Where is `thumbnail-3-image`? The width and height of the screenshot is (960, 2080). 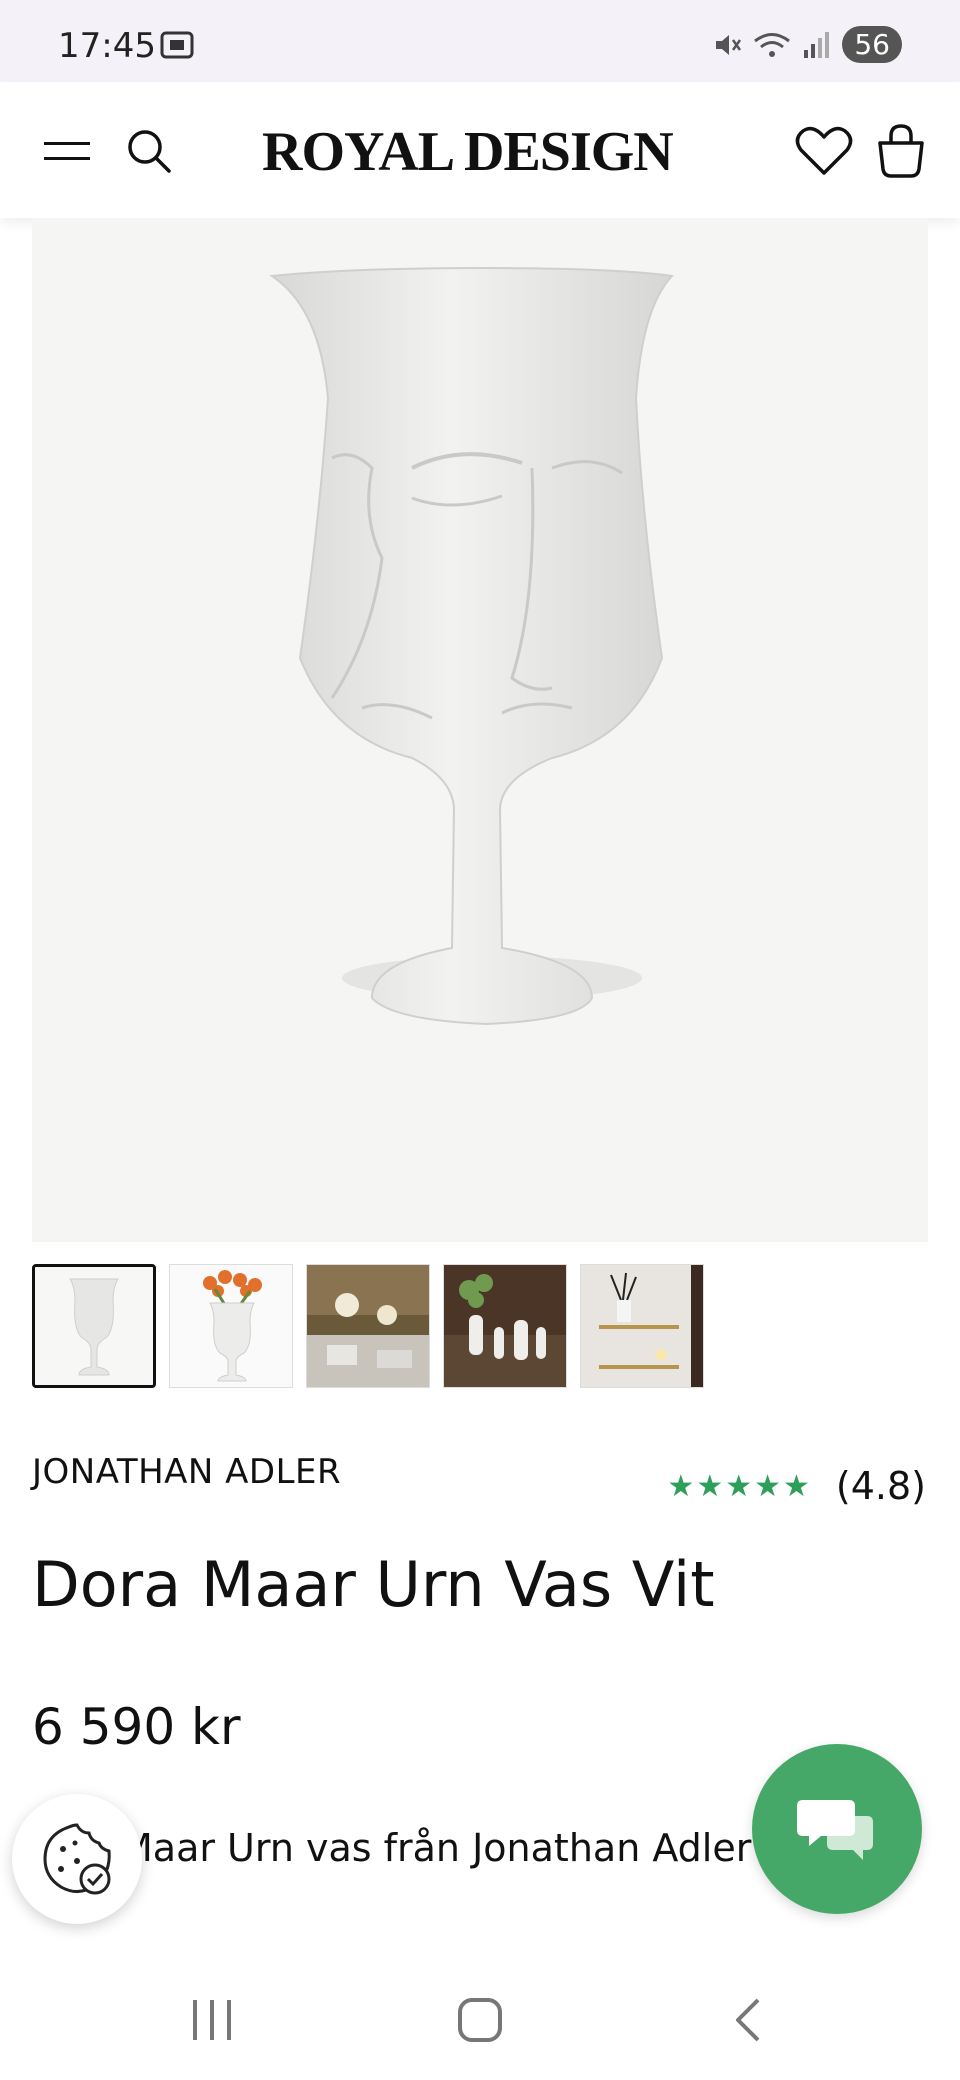 thumbnail-3-image is located at coordinates (368, 1326).